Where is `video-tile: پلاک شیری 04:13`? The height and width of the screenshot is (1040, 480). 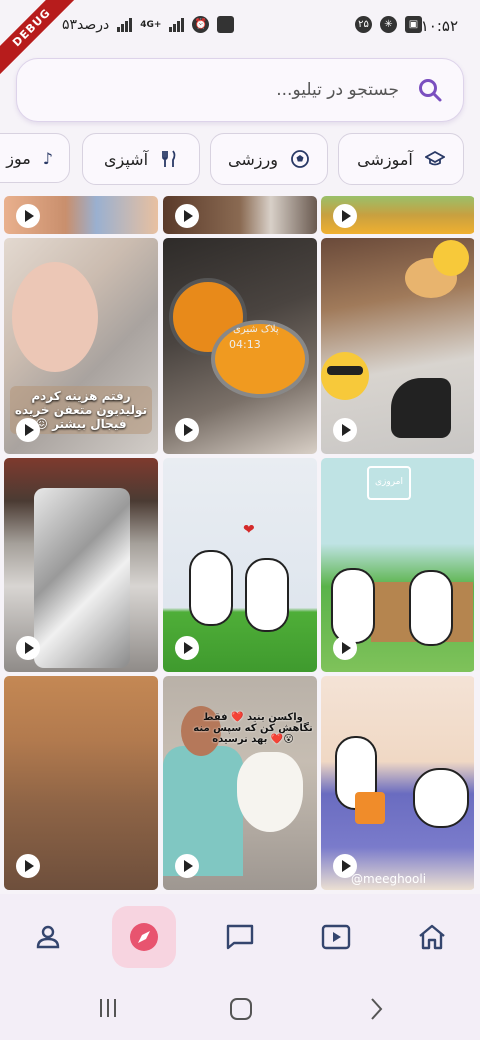 video-tile: پلاک شیری 04:13 is located at coordinates (240, 346).